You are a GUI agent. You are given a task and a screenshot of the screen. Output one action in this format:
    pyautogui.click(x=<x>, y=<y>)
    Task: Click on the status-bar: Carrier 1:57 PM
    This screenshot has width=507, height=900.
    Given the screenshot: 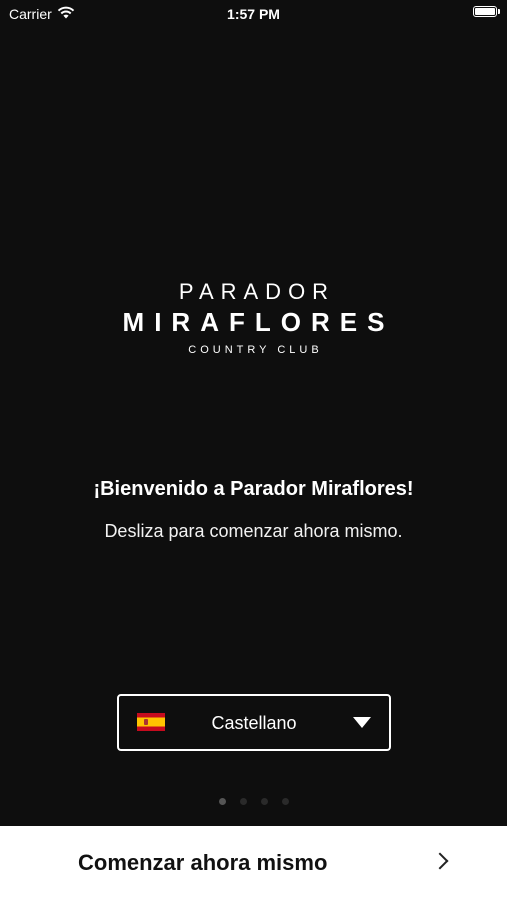 What is the action you would take?
    pyautogui.click(x=253, y=14)
    